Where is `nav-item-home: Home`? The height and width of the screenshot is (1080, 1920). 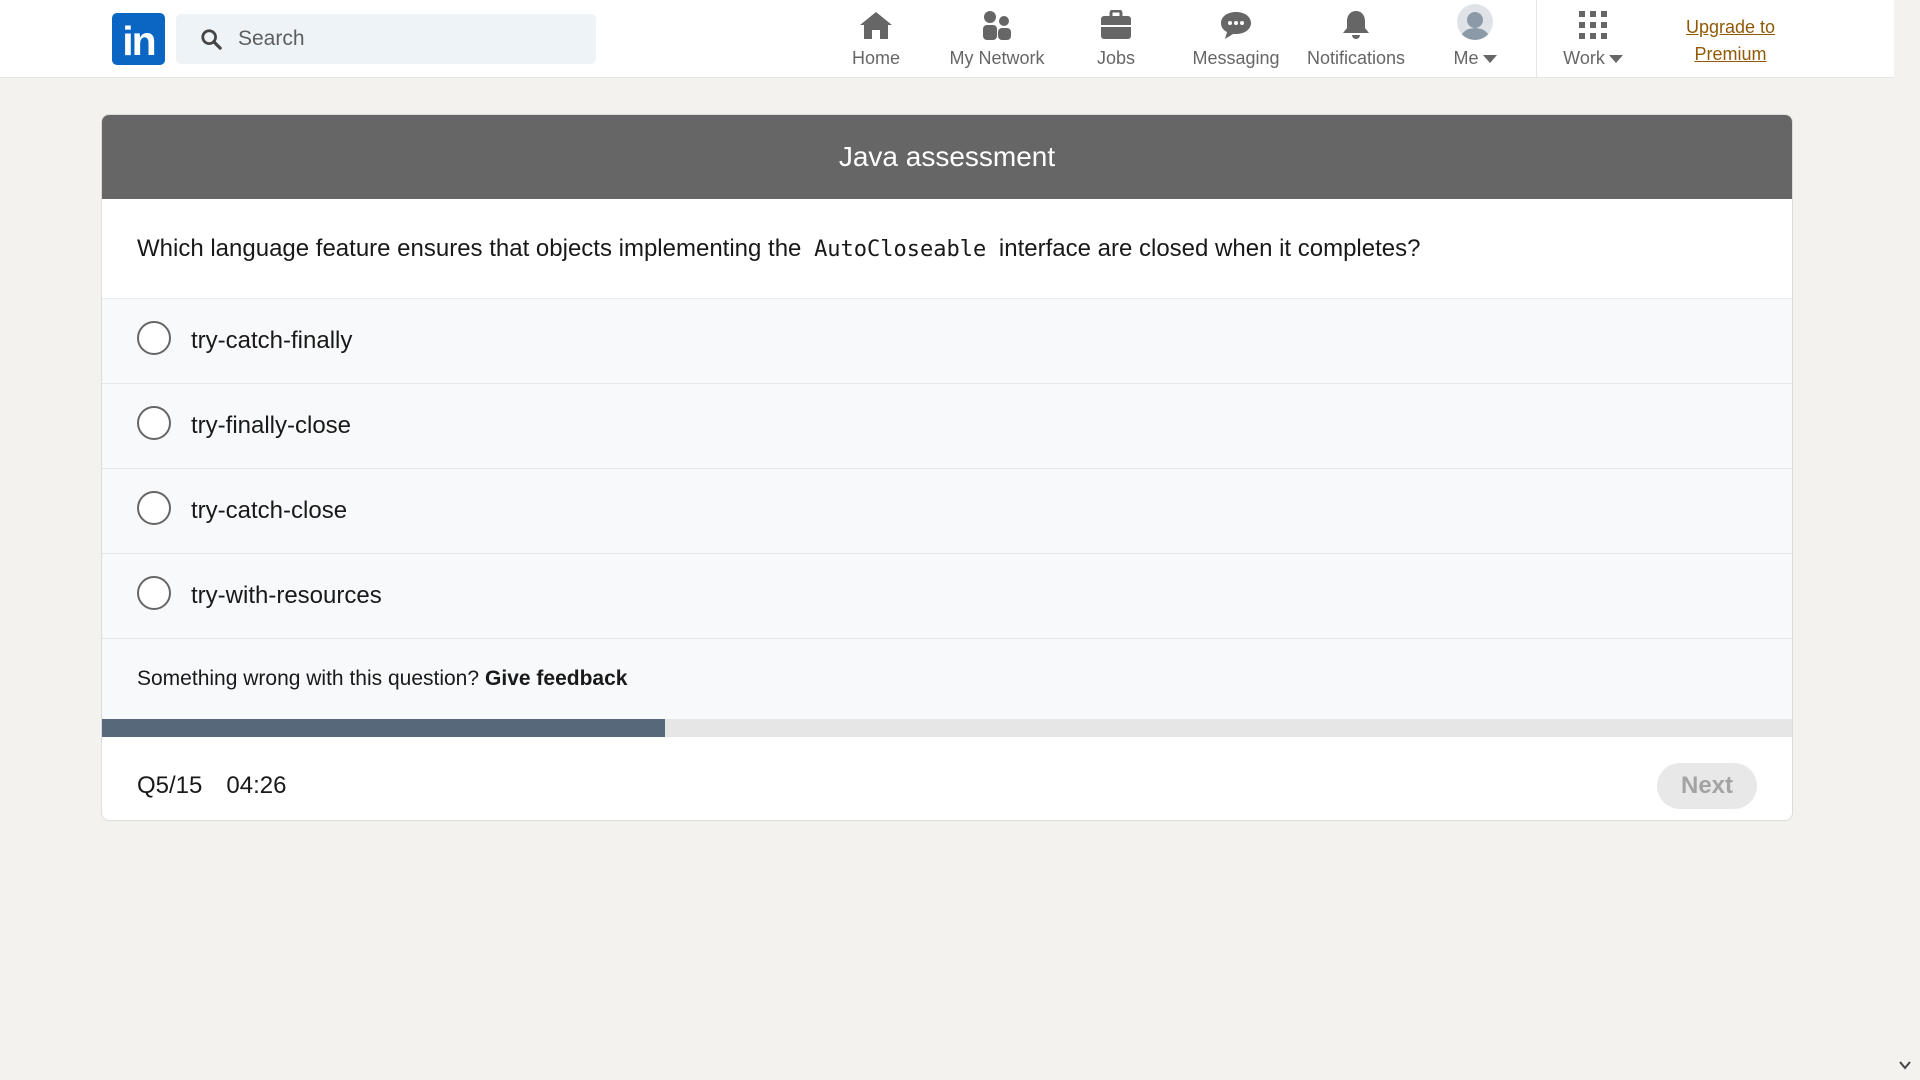
nav-item-home: Home is located at coordinates (876, 39).